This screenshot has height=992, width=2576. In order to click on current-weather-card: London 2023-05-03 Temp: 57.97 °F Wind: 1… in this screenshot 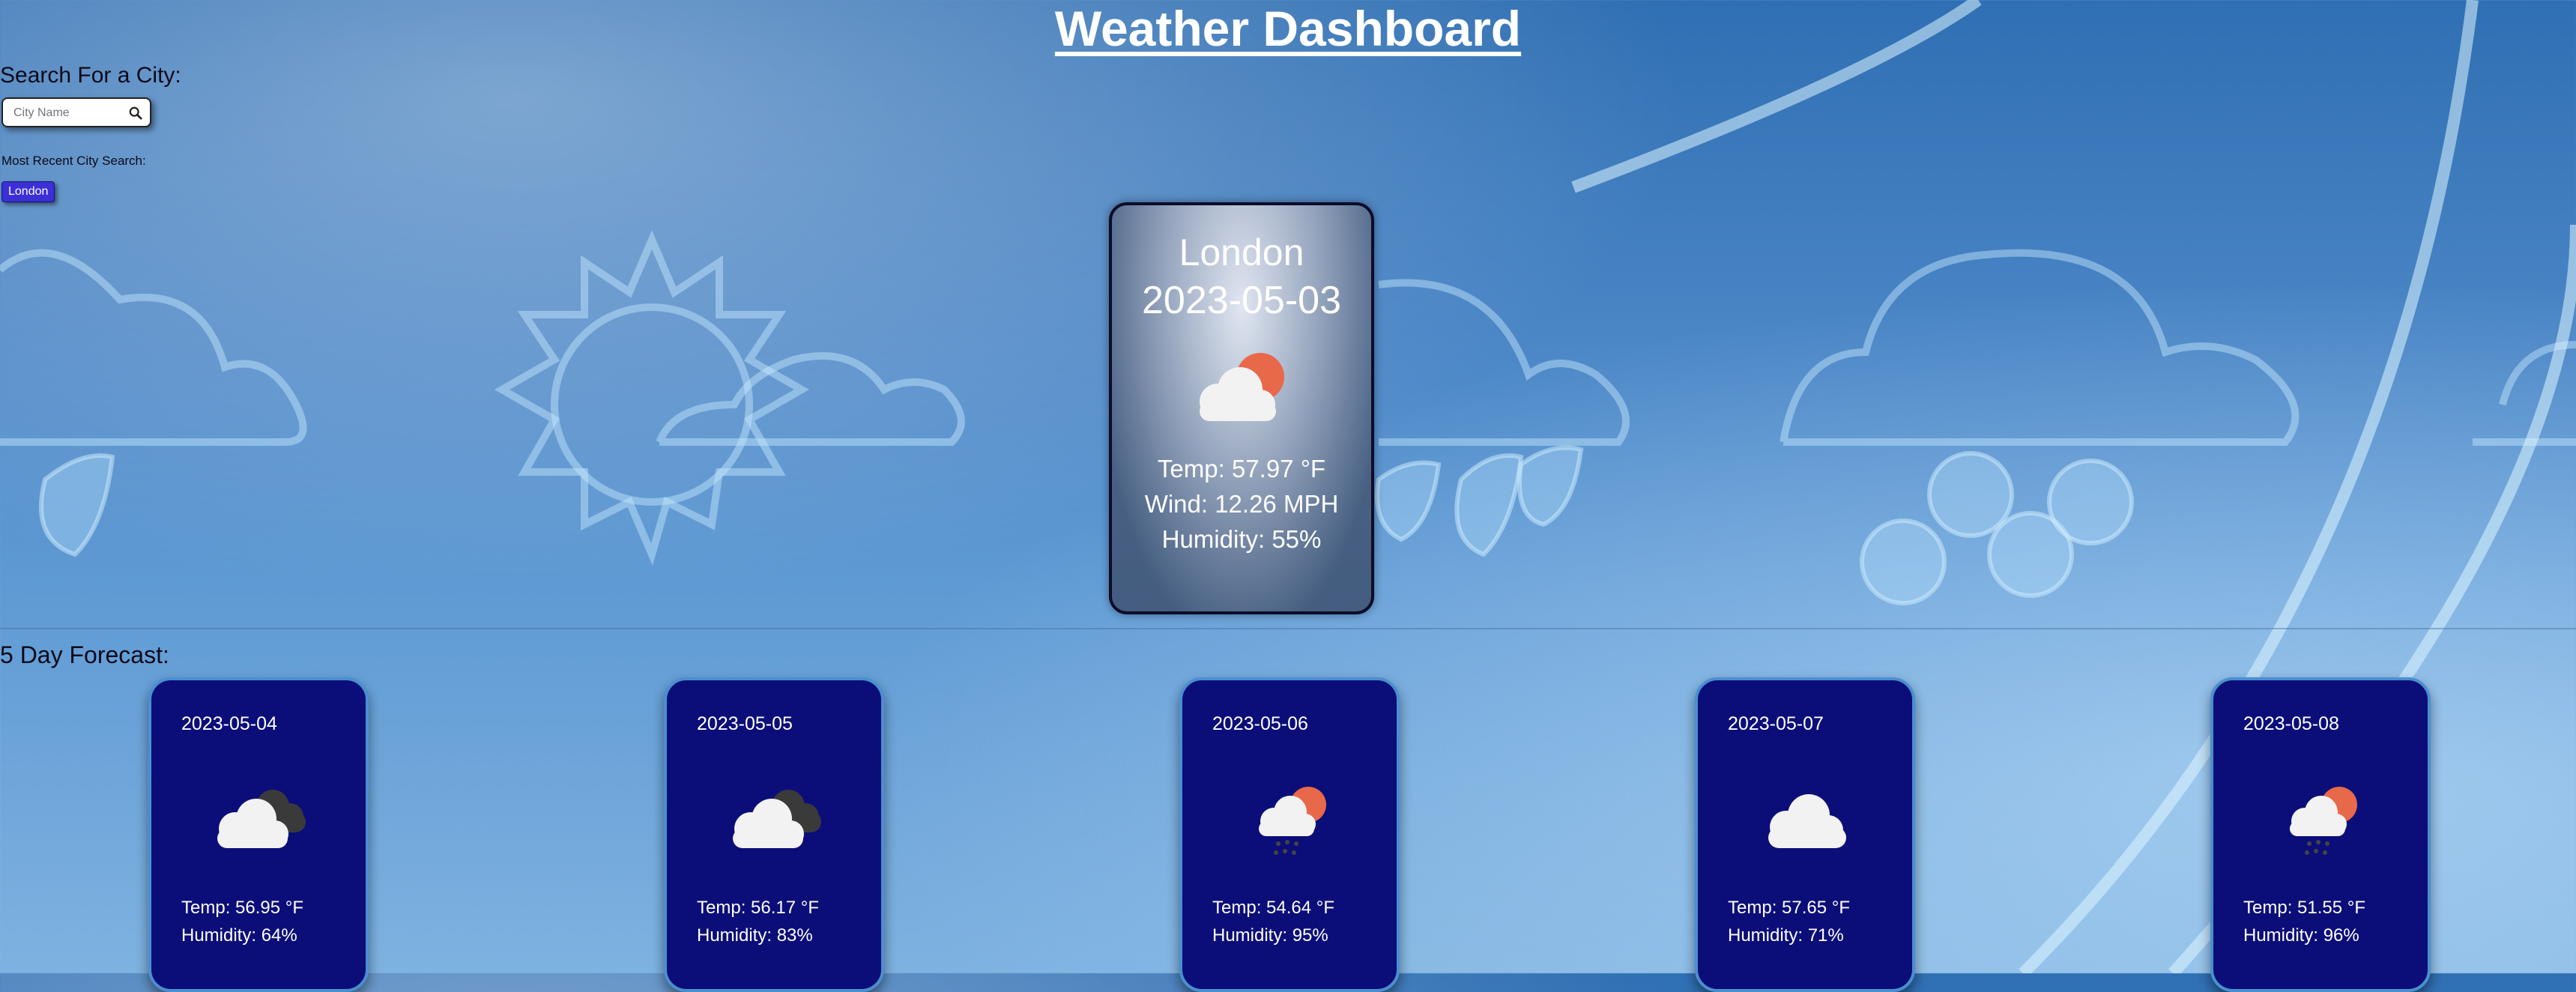, I will do `click(1241, 408)`.